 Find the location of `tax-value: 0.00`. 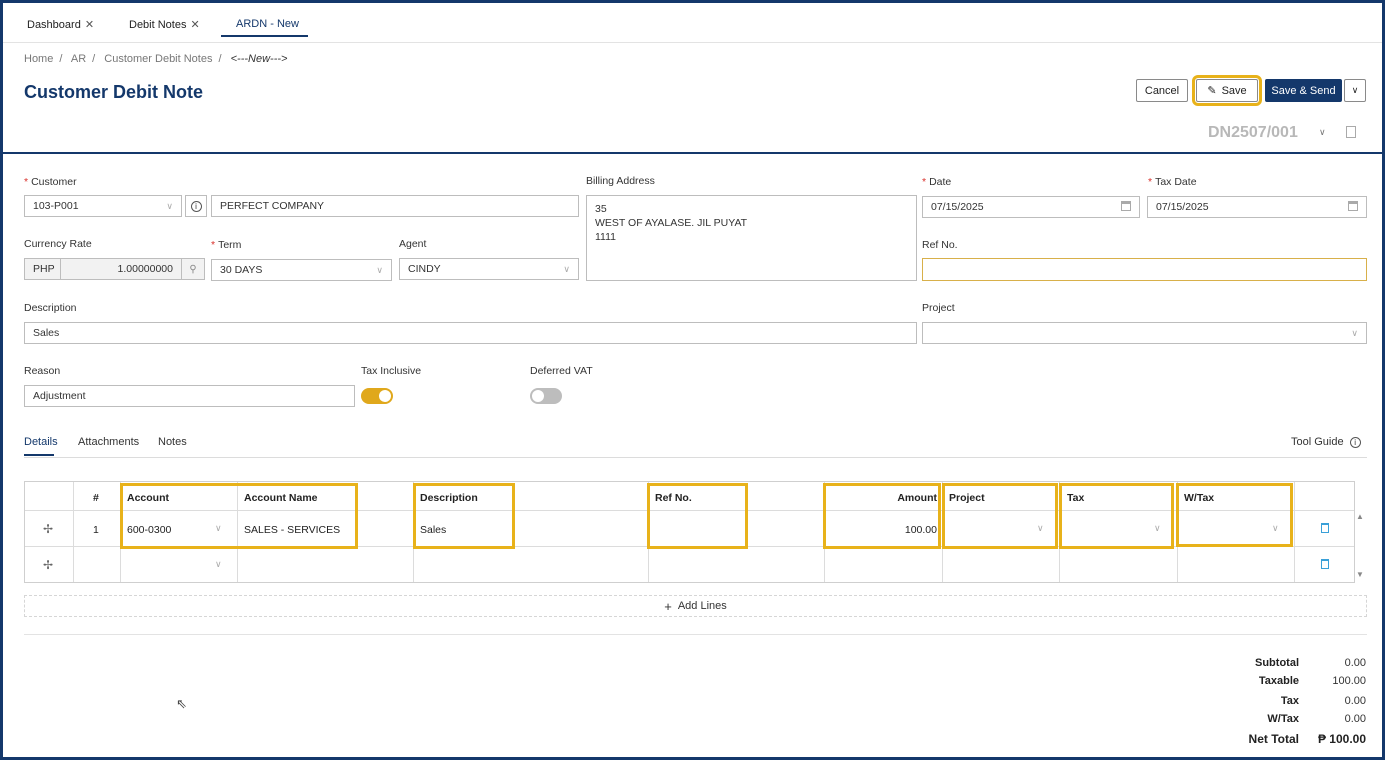

tax-value: 0.00 is located at coordinates (1355, 701).